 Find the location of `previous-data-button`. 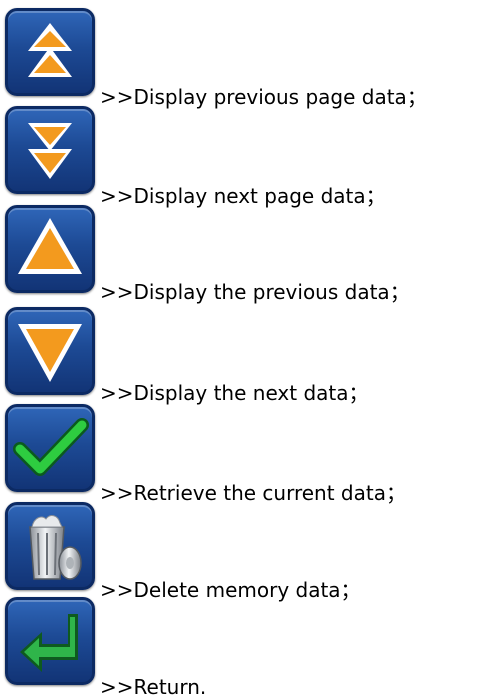

previous-data-button is located at coordinates (50, 249).